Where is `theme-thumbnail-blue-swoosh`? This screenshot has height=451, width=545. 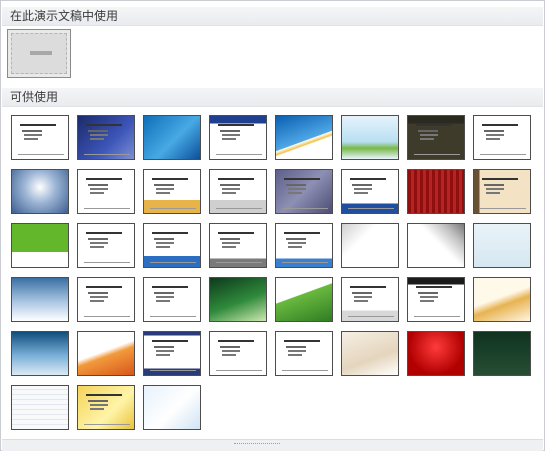
theme-thumbnail-blue-swoosh is located at coordinates (304, 137).